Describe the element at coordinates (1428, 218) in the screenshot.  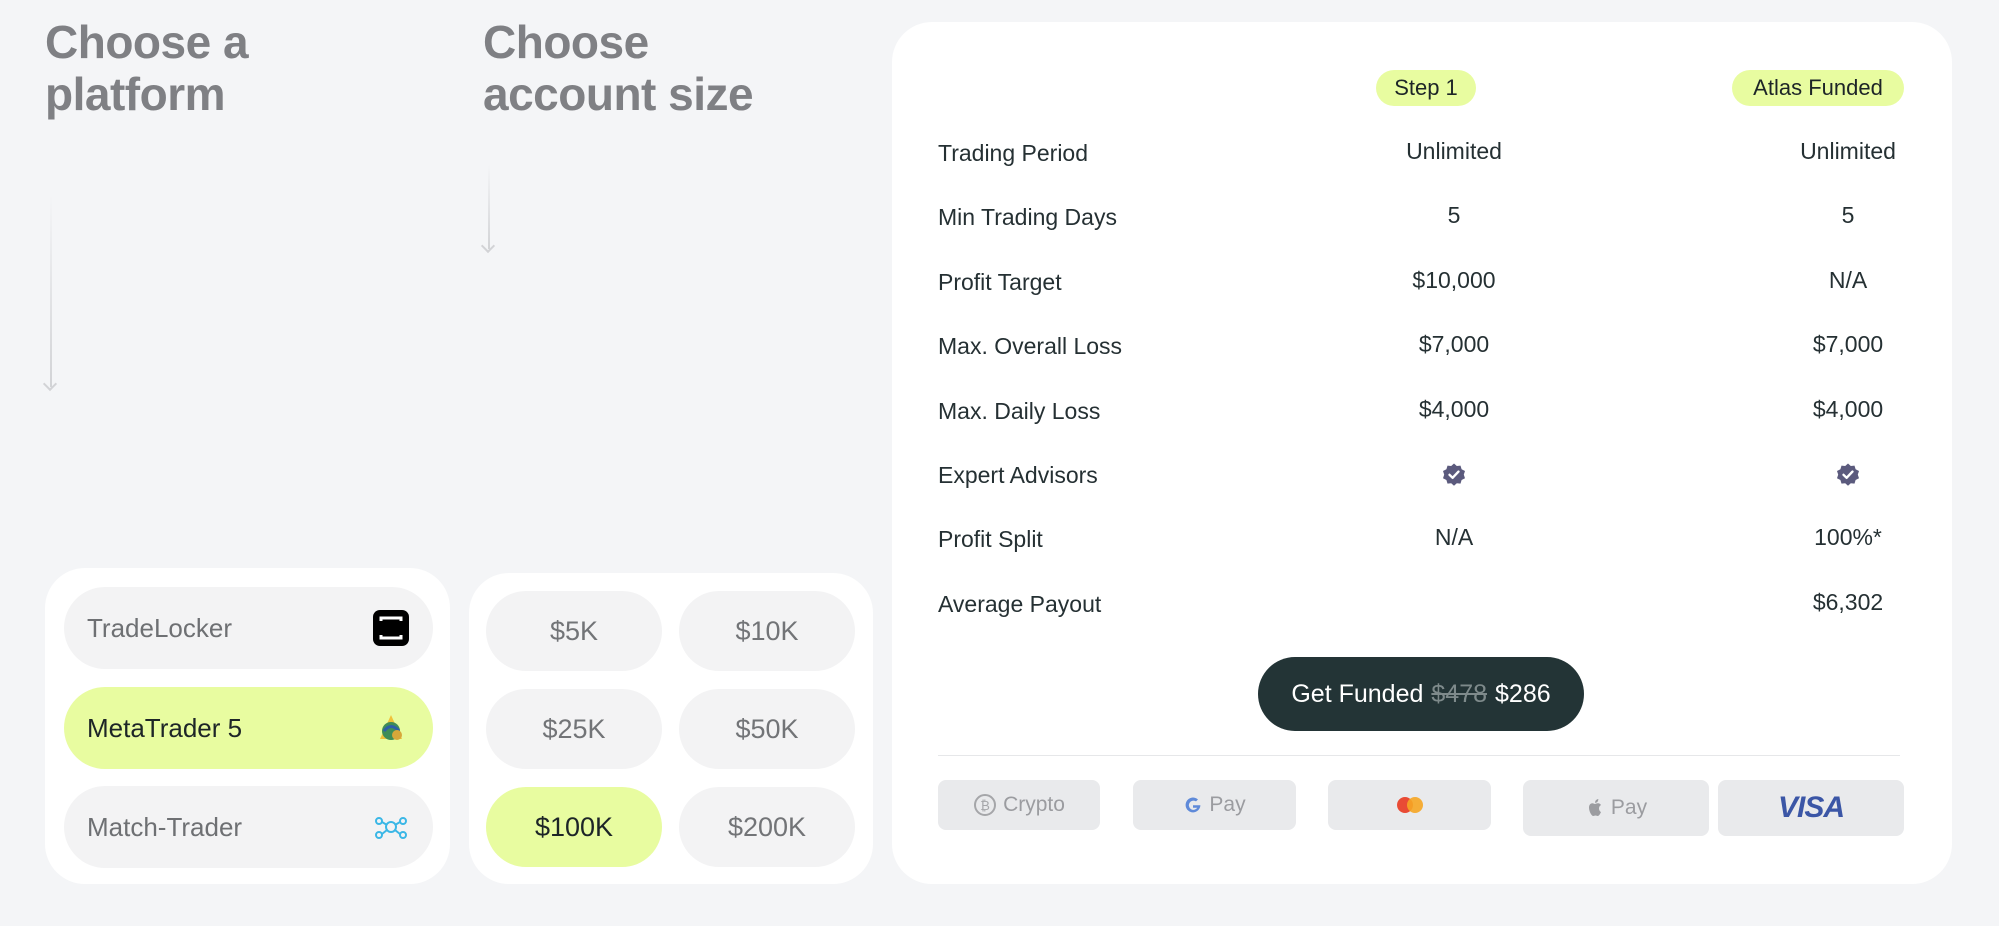
I see `comparison-row: Min Trading Days 5 5` at that location.